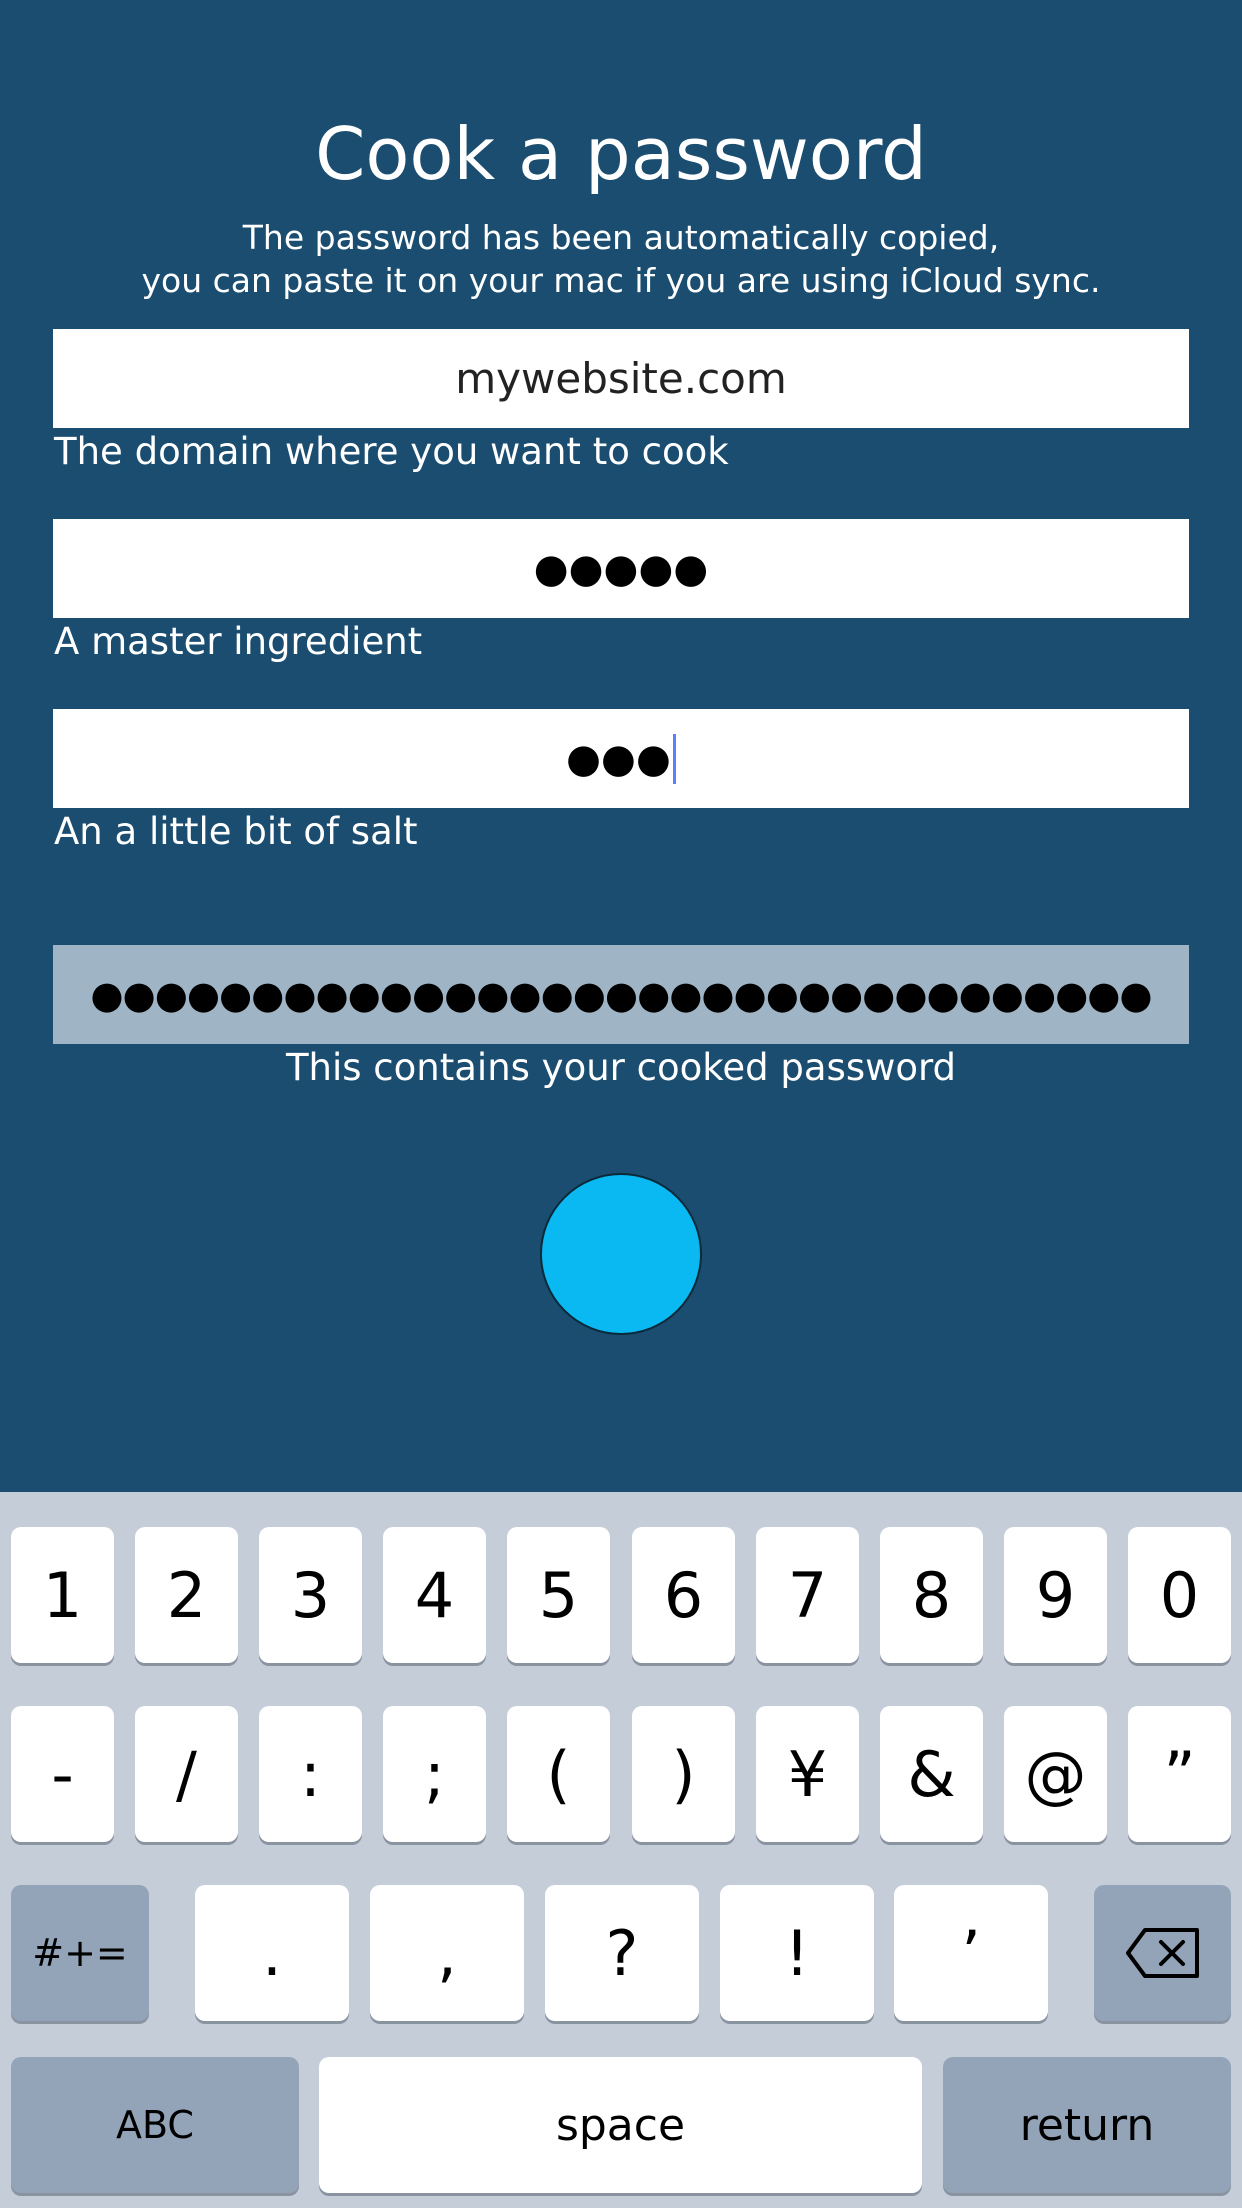  What do you see at coordinates (622, 1953) in the screenshot?
I see `key-question: ?` at bounding box center [622, 1953].